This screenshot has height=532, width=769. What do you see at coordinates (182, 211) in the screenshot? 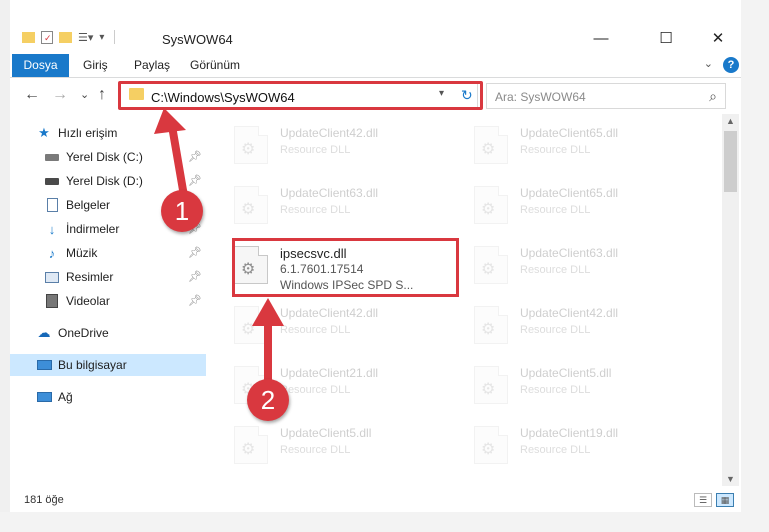
I see `step-badge-1: 1` at bounding box center [182, 211].